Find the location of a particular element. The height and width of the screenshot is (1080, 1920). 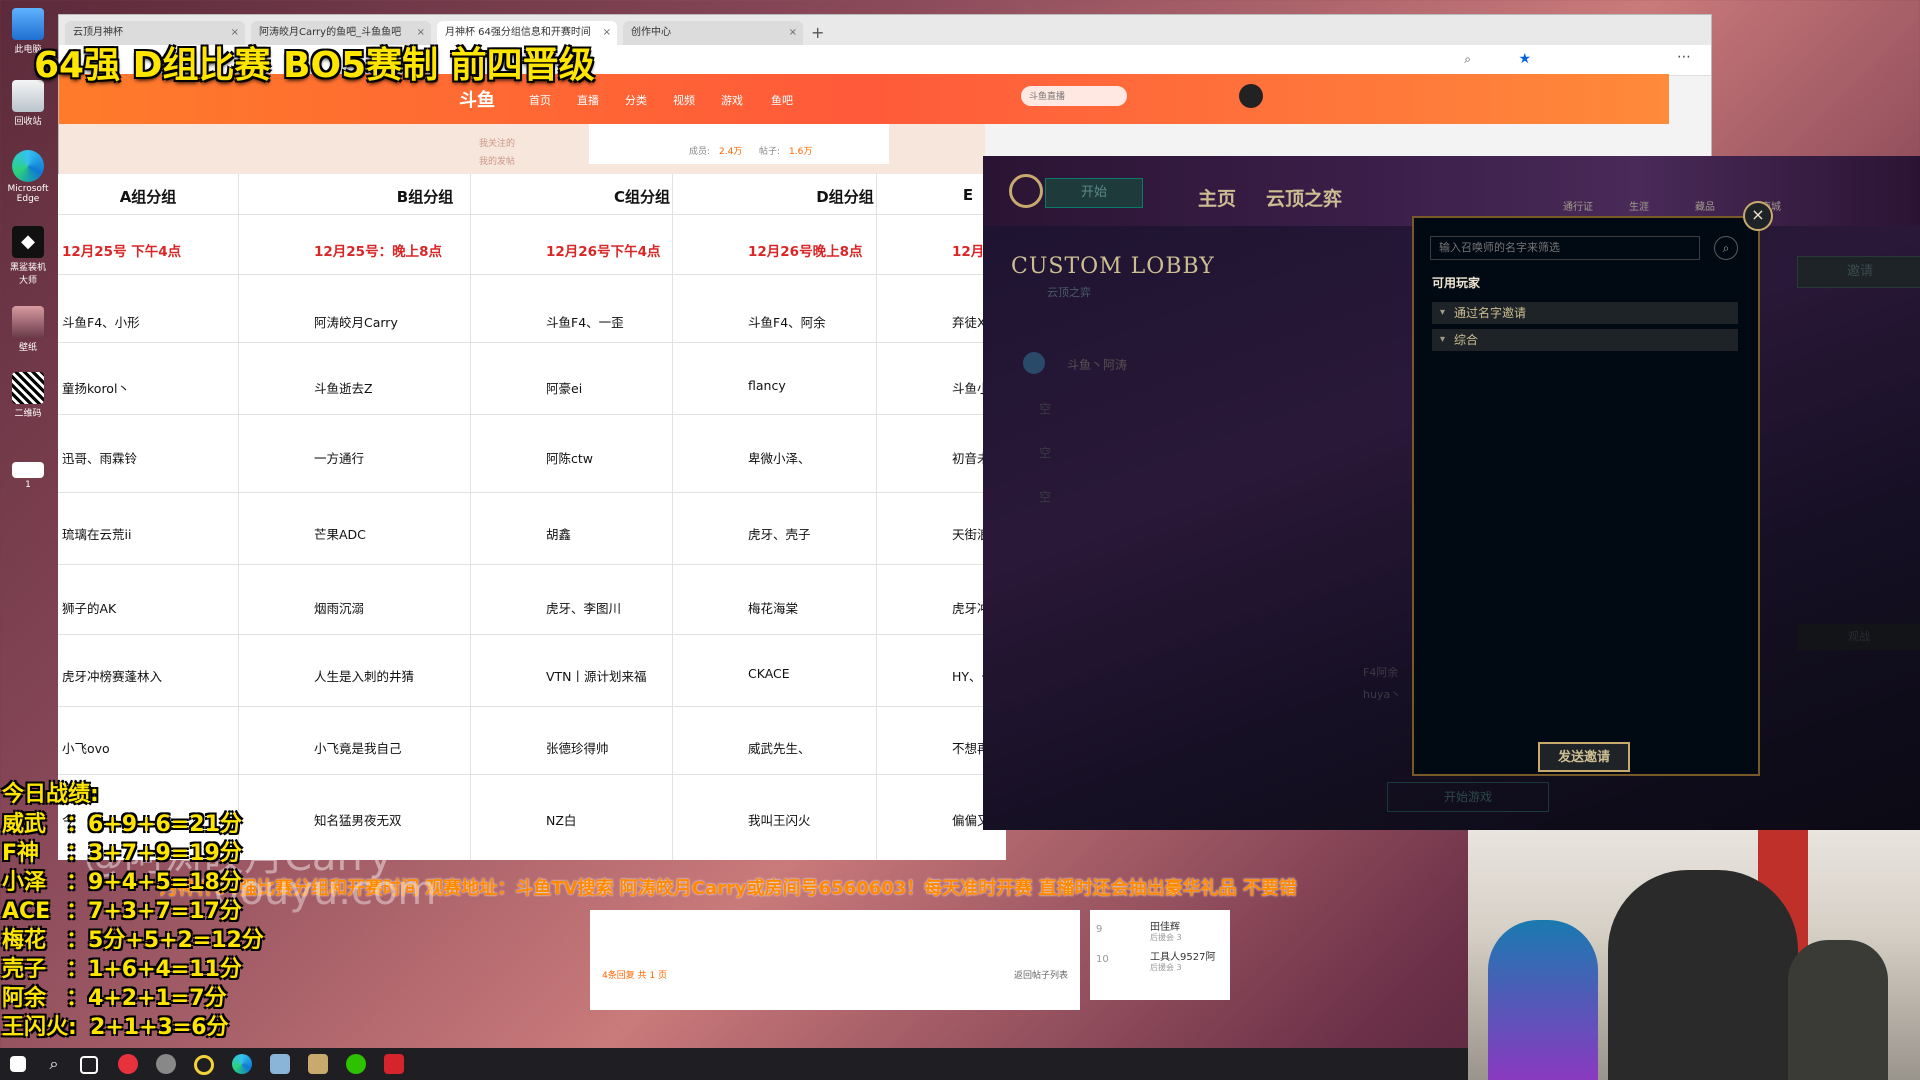

score-name: 王闪火 is located at coordinates (35, 1027).